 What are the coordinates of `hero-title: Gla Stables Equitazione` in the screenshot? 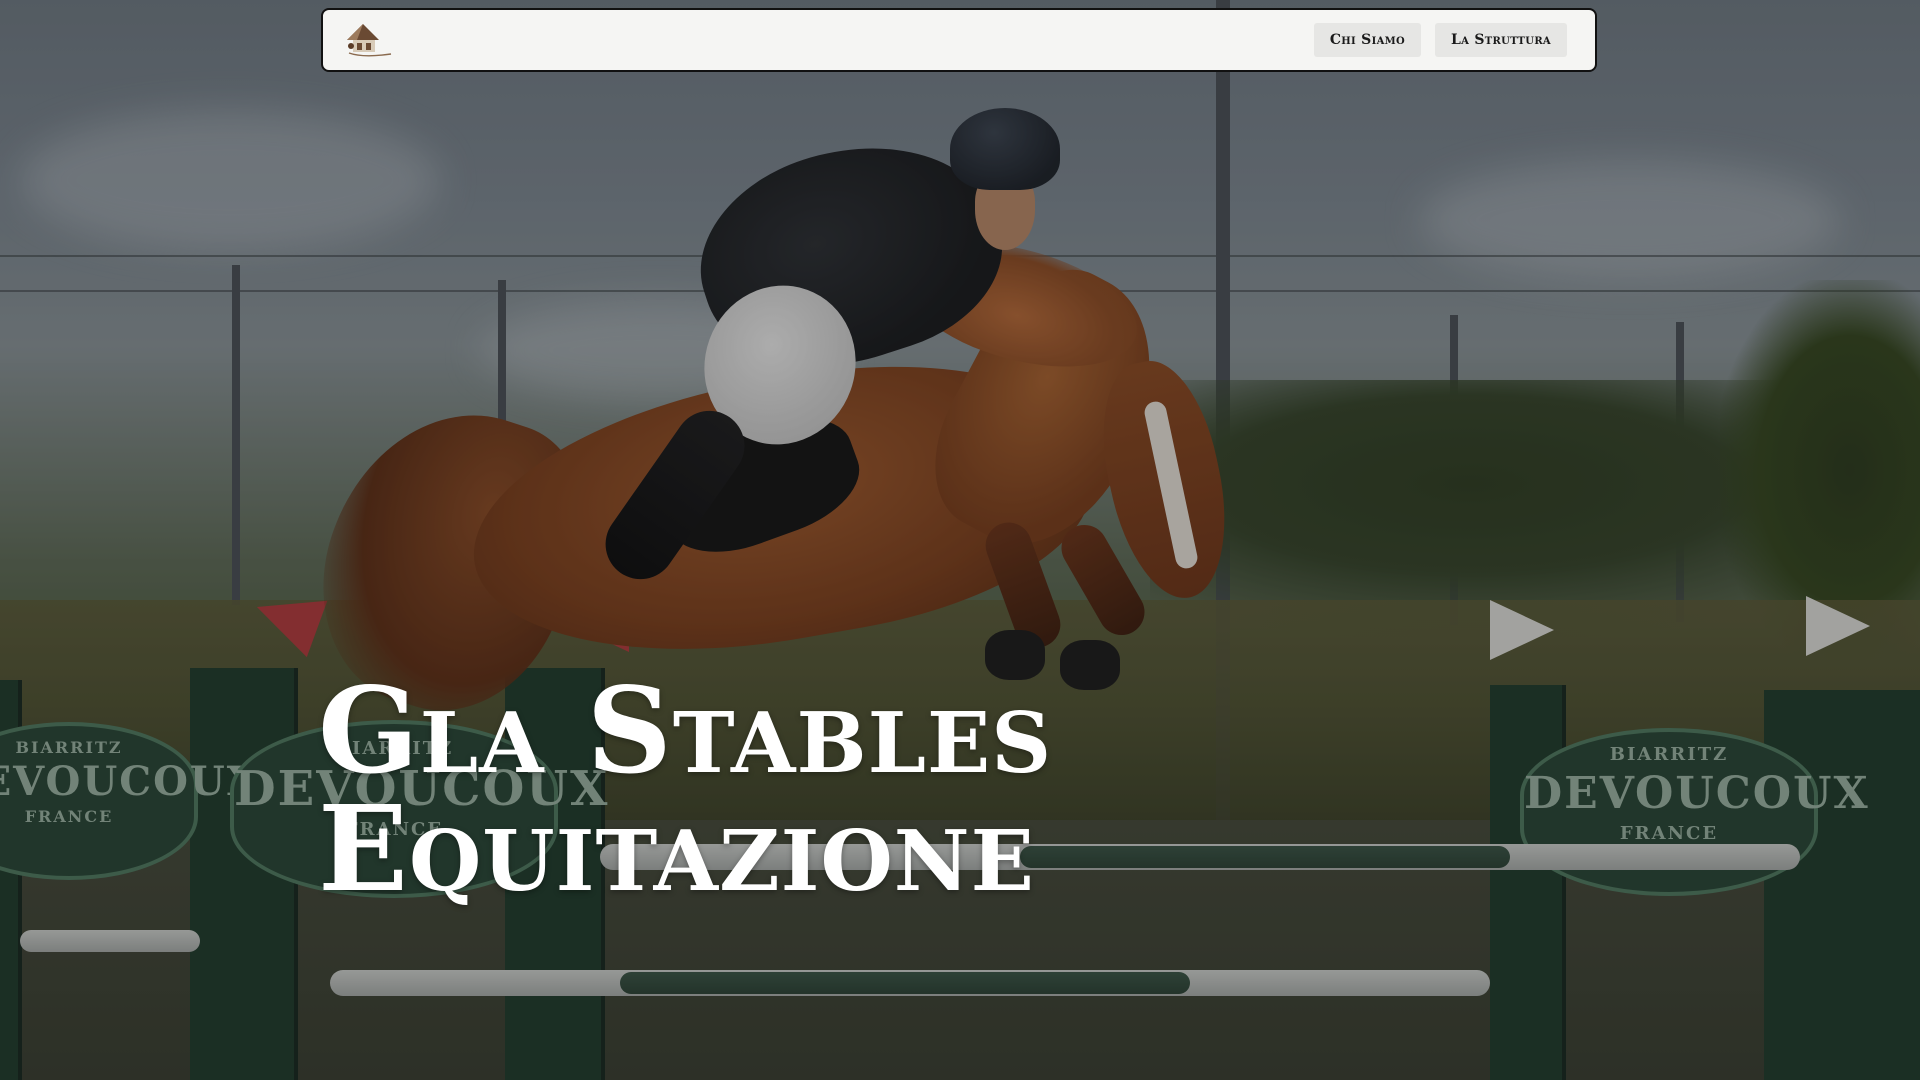 It's located at (685, 790).